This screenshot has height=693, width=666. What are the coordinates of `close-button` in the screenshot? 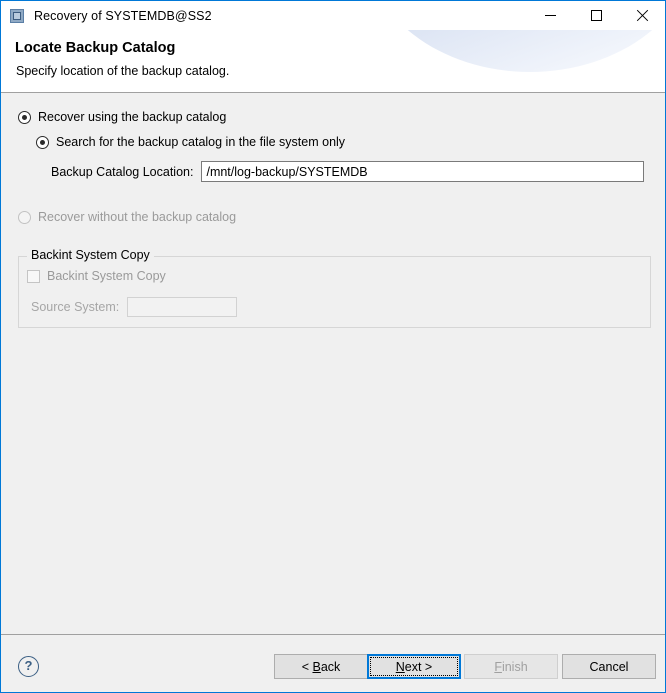 It's located at (642, 15).